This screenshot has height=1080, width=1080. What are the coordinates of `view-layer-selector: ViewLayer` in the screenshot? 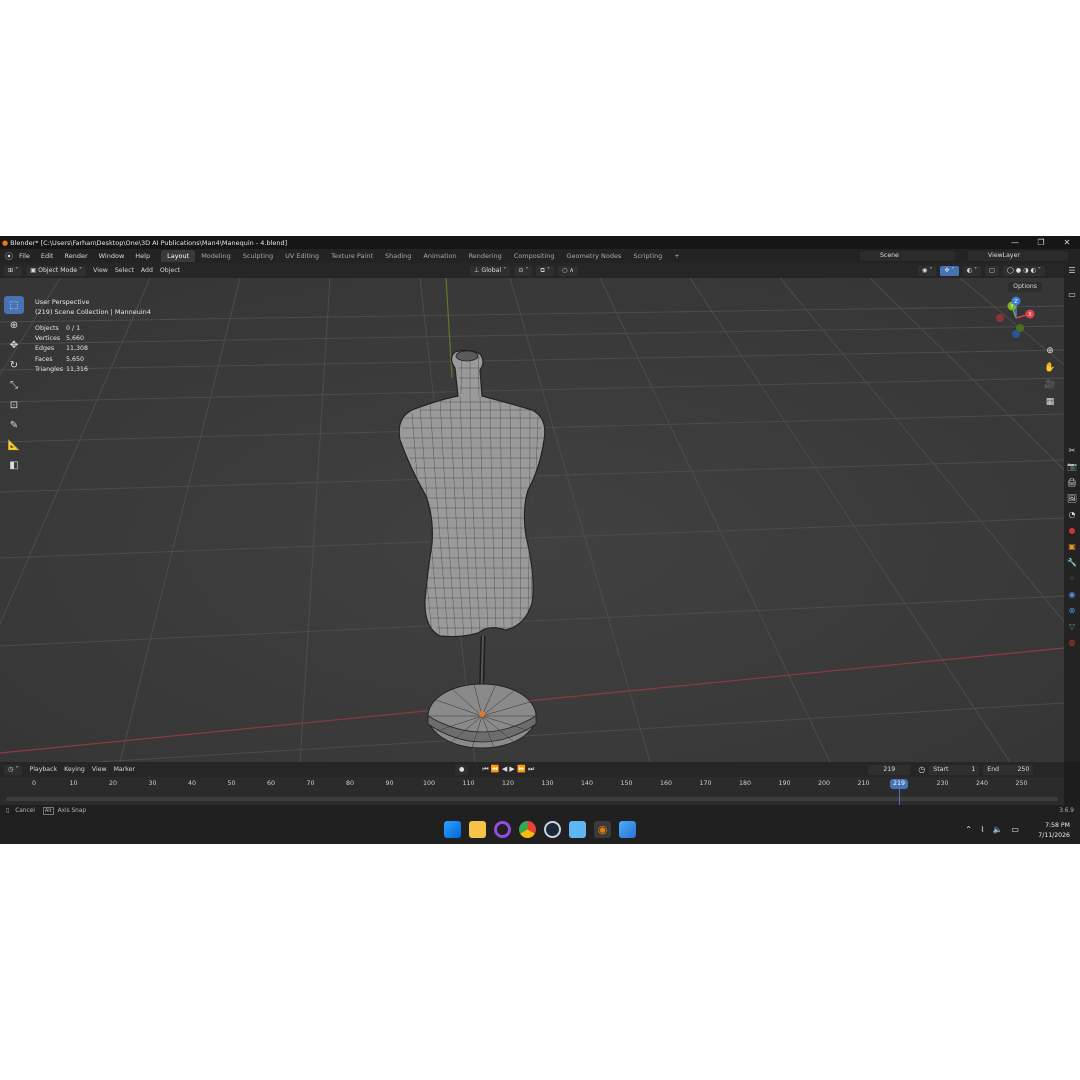 It's located at (1018, 256).